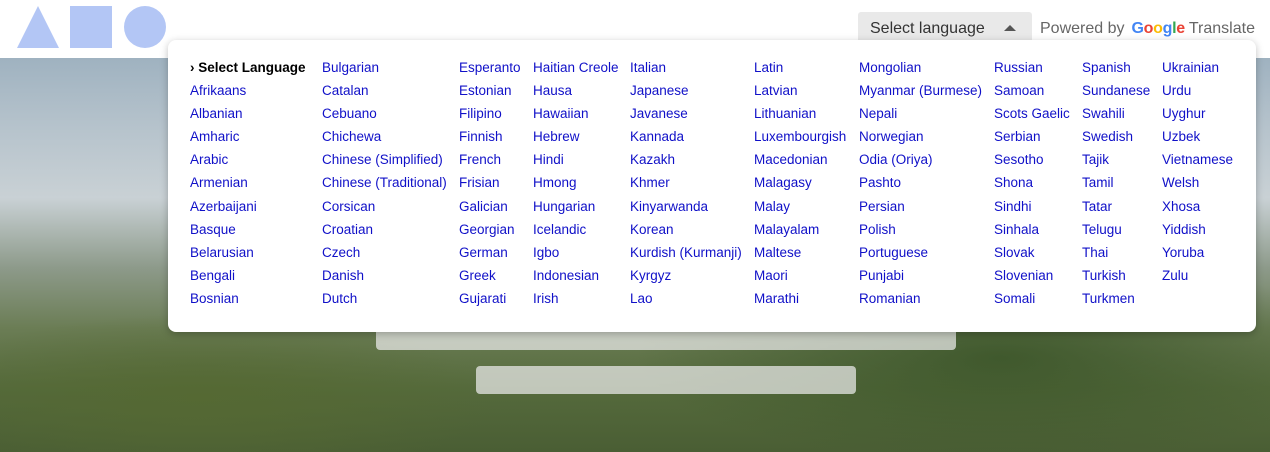  I want to click on site-logo, so click(92, 27).